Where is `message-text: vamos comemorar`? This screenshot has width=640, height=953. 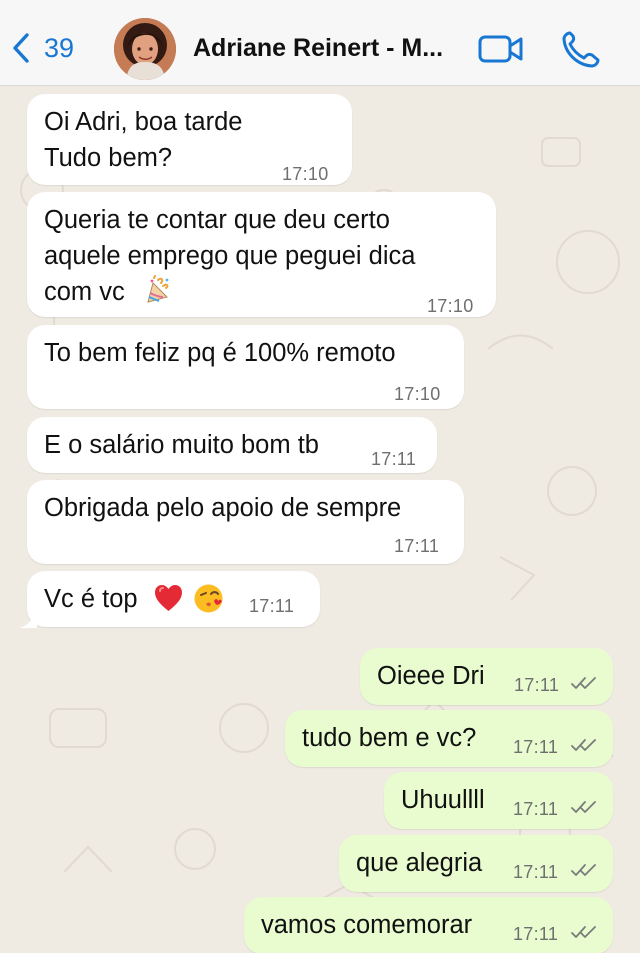 message-text: vamos comemorar is located at coordinates (366, 925).